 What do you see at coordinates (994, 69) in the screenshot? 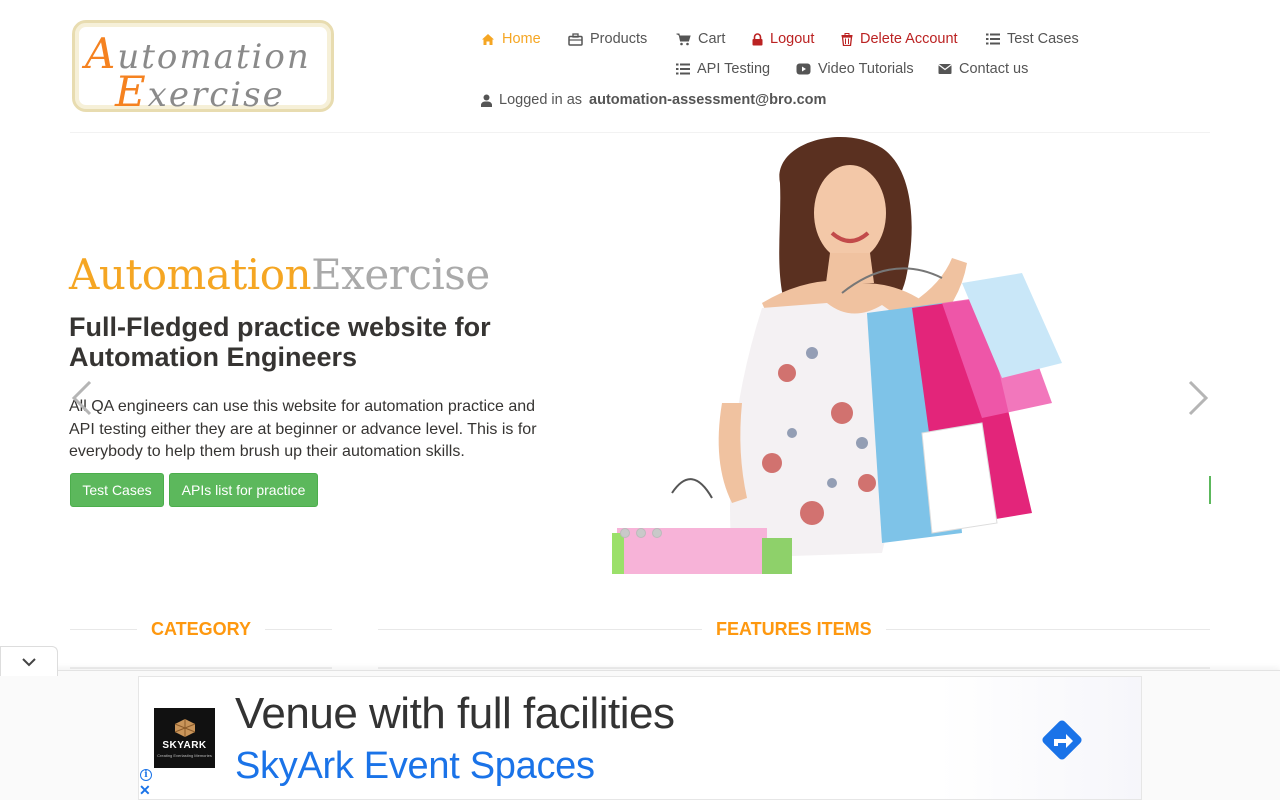
I see `nav-contact-us-label: Contact us` at bounding box center [994, 69].